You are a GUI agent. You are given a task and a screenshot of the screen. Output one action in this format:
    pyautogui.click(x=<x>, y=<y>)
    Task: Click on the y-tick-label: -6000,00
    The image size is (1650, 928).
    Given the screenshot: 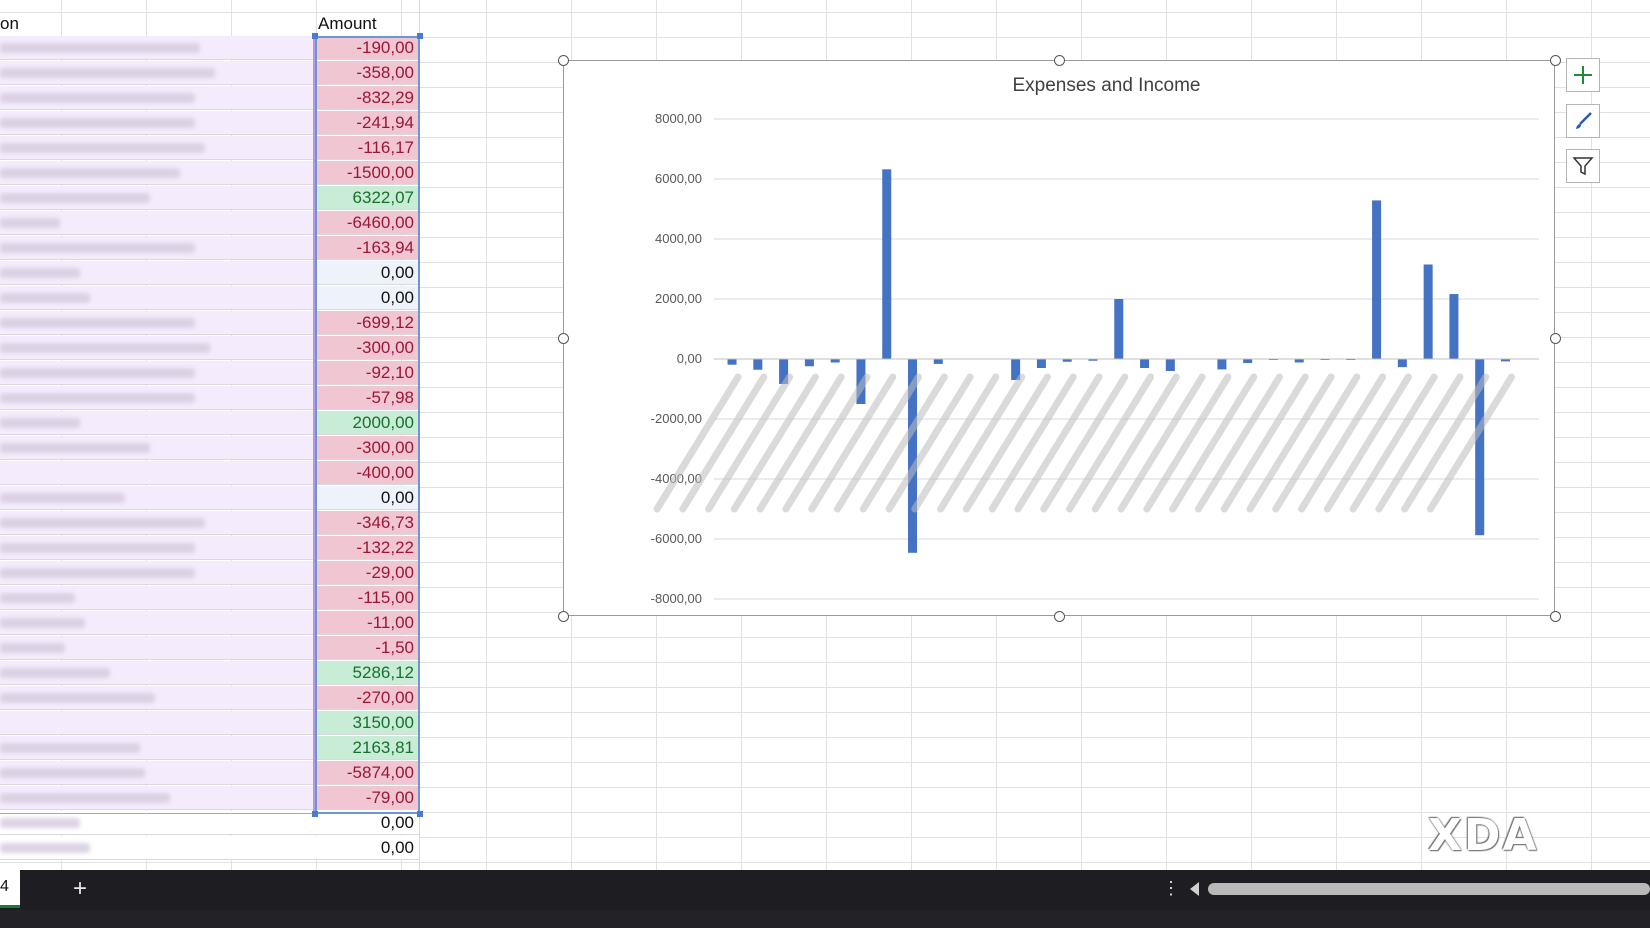 What is the action you would take?
    pyautogui.click(x=676, y=538)
    